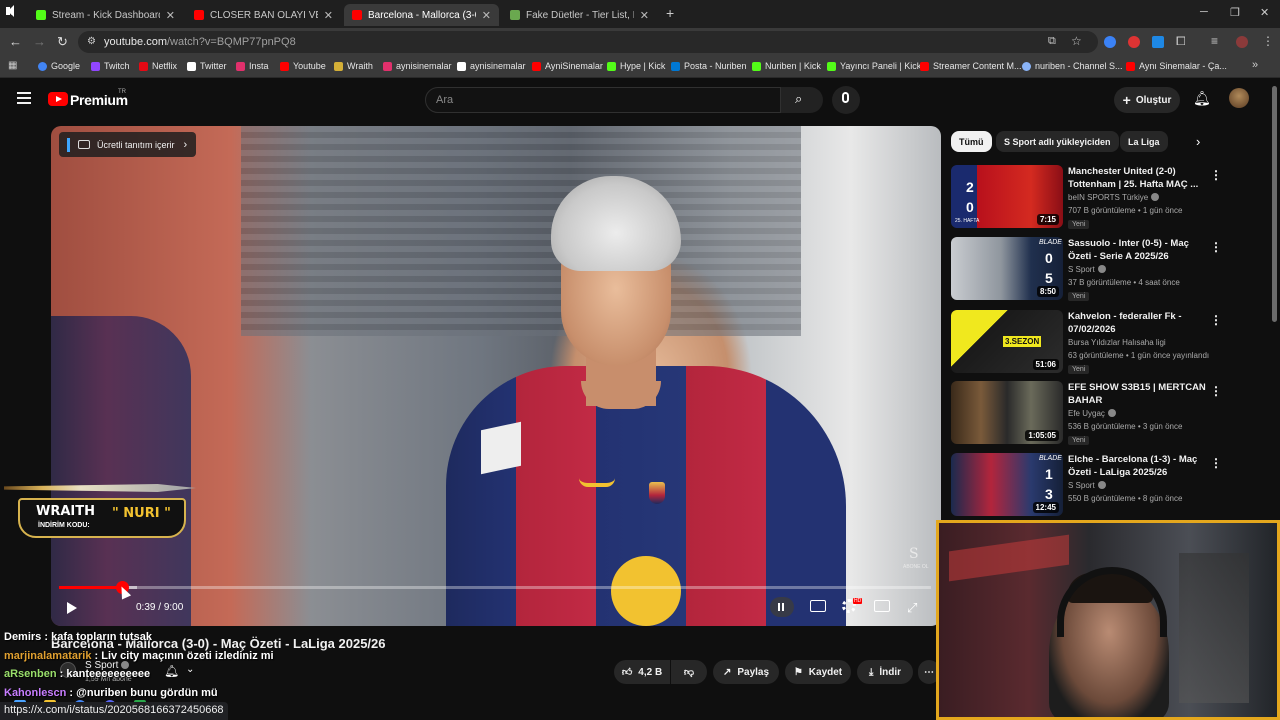 The height and width of the screenshot is (720, 1280). I want to click on site-info-icon: ⚙, so click(91, 41).